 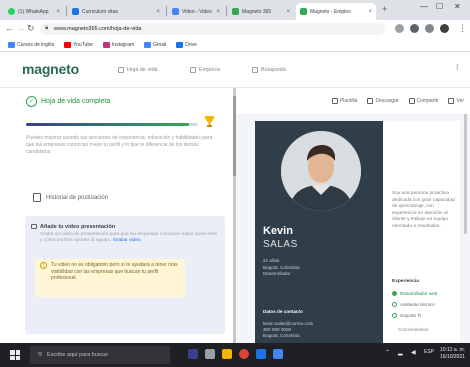 What do you see at coordinates (138, 70) in the screenshot?
I see `nav-item-hoja: Hoja de vida` at bounding box center [138, 70].